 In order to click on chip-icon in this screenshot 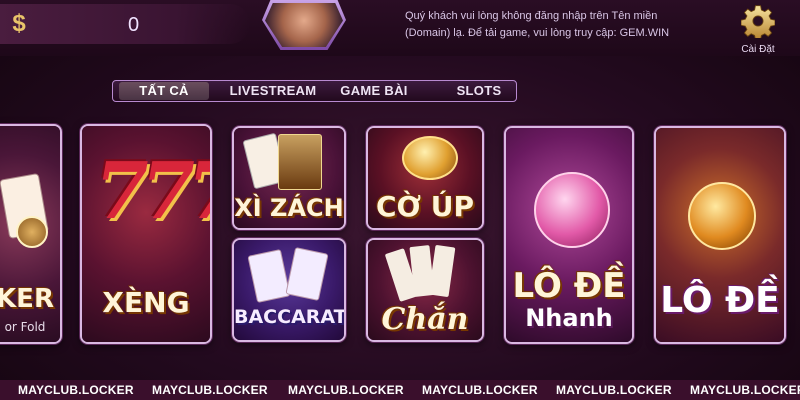, I will do `click(32, 232)`.